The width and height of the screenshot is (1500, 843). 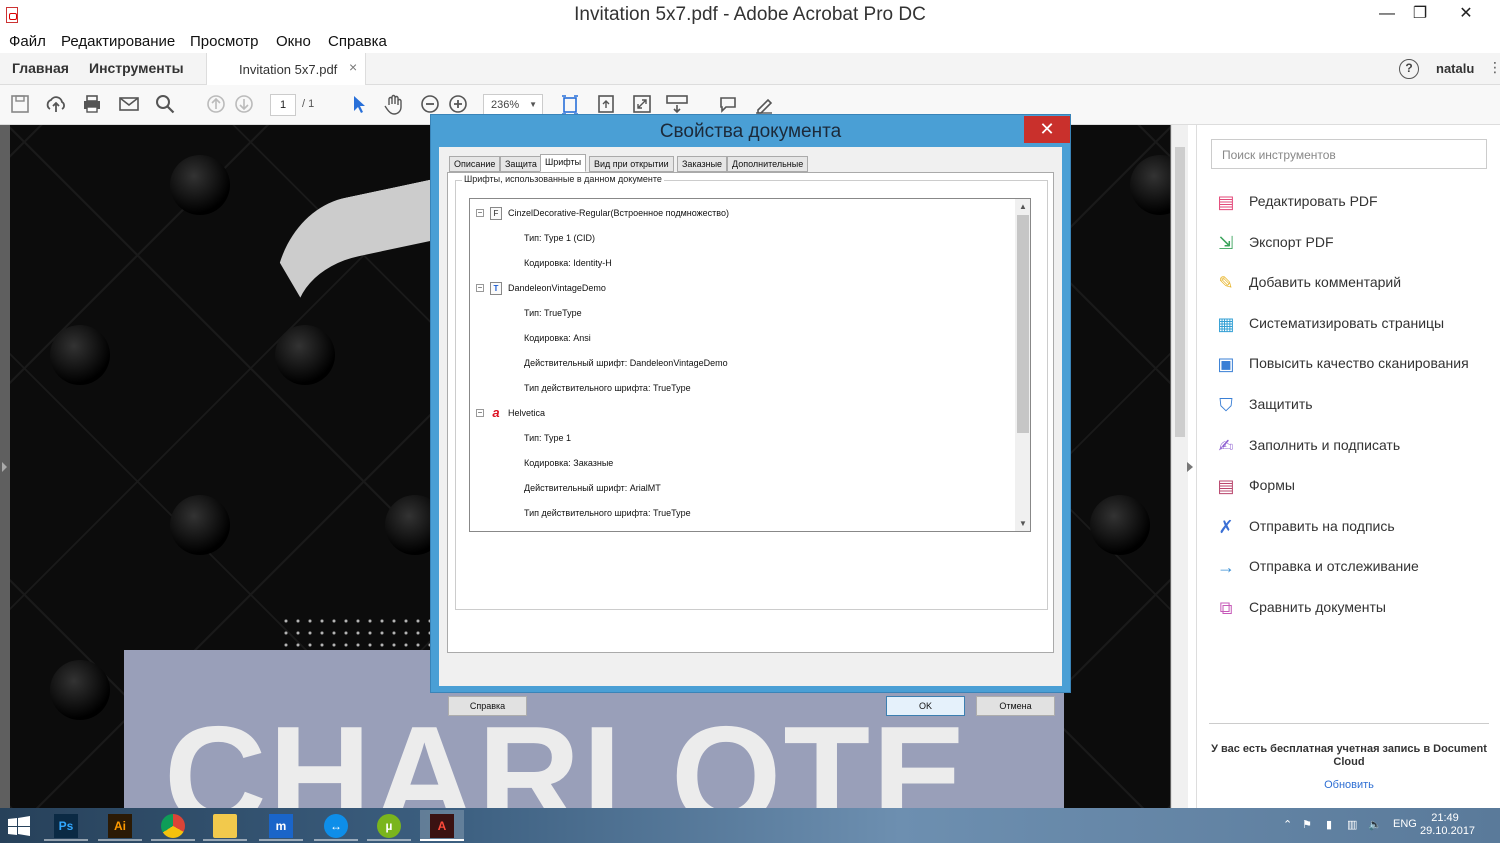 What do you see at coordinates (283, 105) in the screenshot?
I see `page-number-input: 1` at bounding box center [283, 105].